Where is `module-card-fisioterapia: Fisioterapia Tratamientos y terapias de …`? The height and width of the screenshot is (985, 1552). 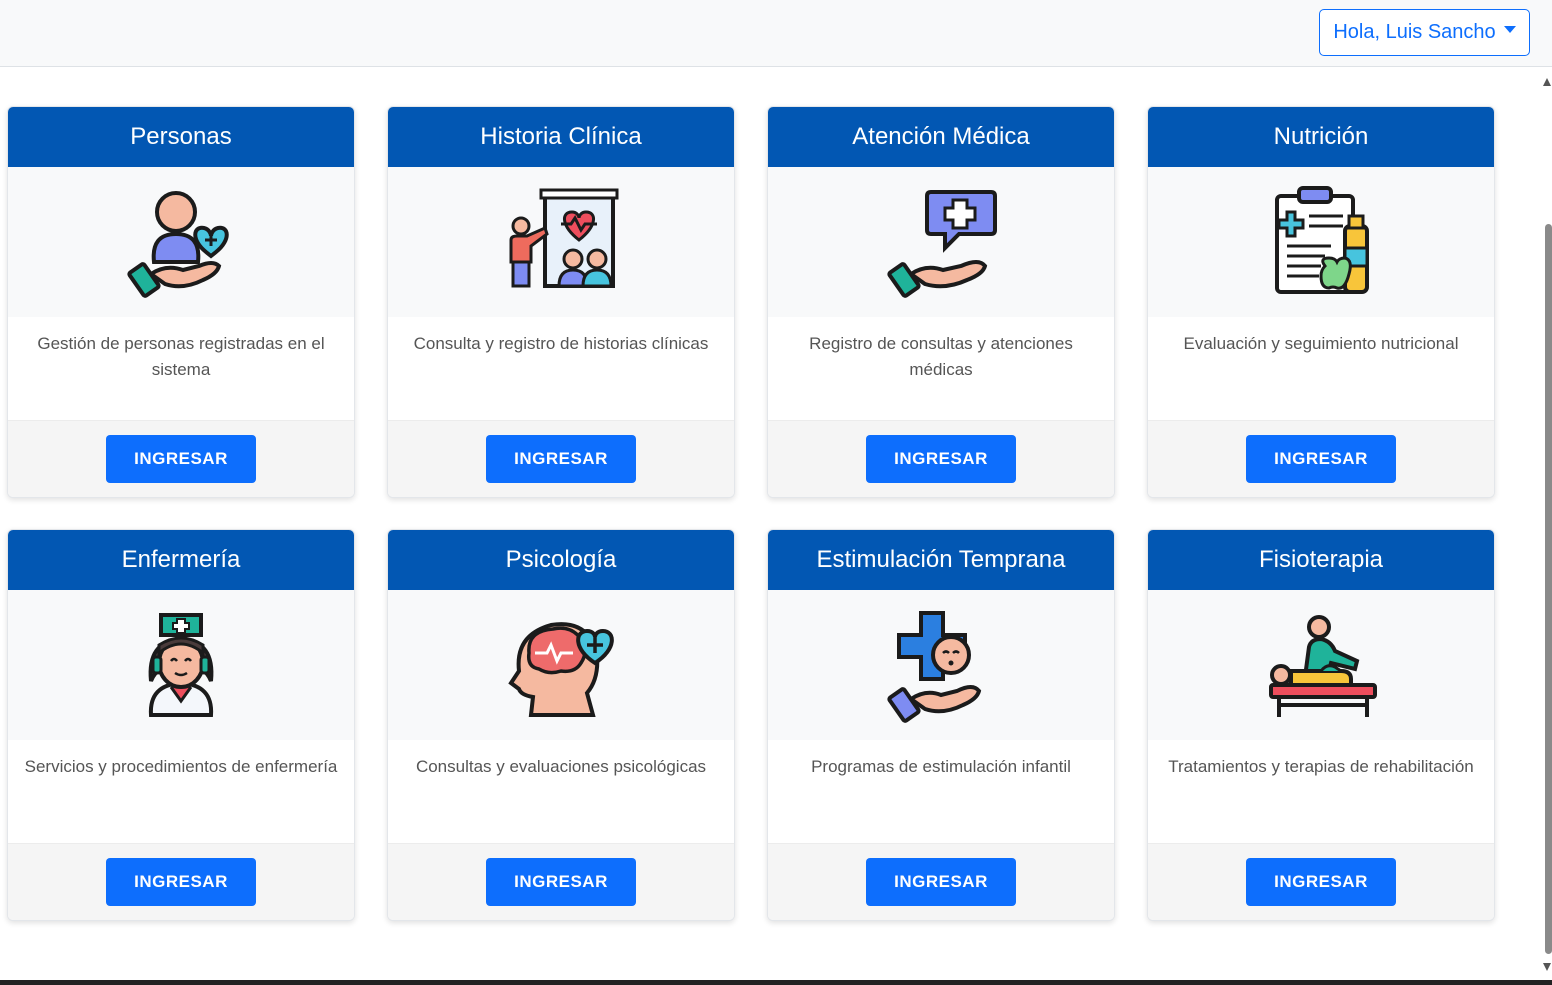 module-card-fisioterapia: Fisioterapia Tratamientos y terapias de … is located at coordinates (1321, 725).